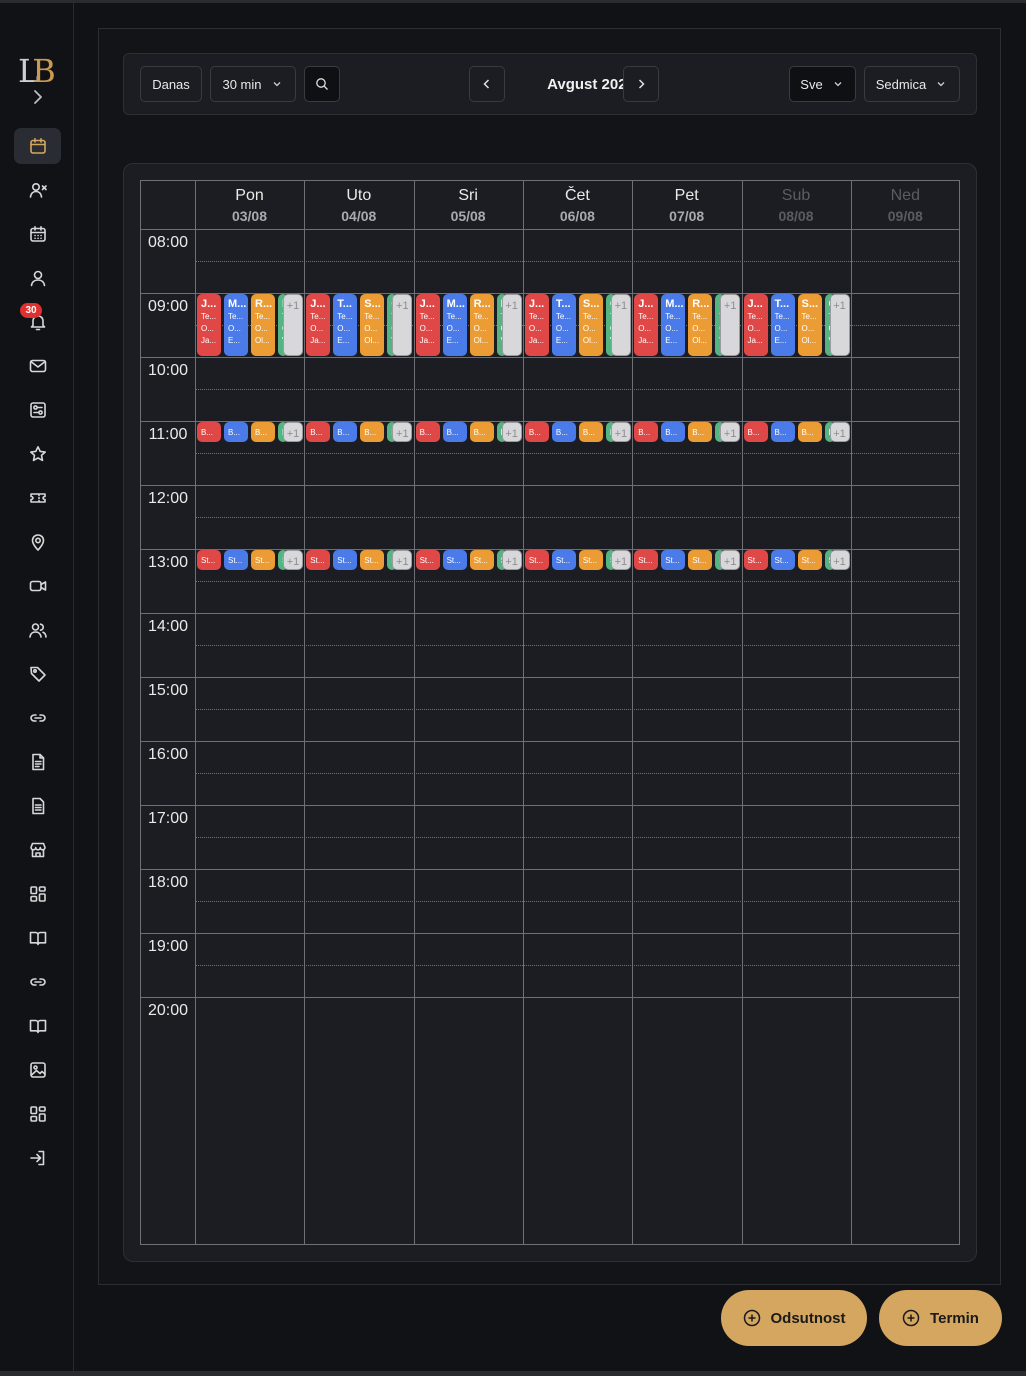  Describe the element at coordinates (37, 410) in the screenshot. I see `sidebar-item-sliders` at that location.